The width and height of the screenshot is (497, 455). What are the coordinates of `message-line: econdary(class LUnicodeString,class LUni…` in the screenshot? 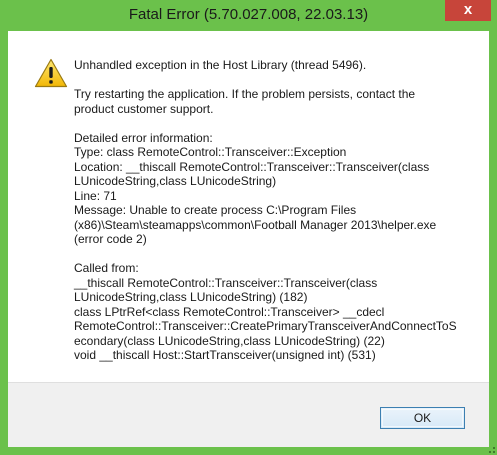 It's located at (229, 340).